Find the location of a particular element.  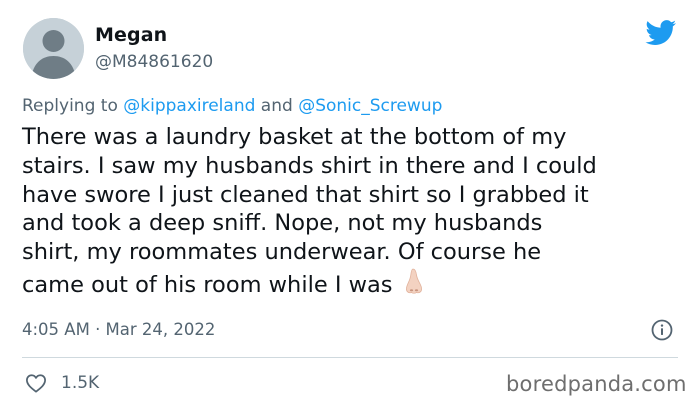

watermark: boredpanda.com is located at coordinates (596, 384).